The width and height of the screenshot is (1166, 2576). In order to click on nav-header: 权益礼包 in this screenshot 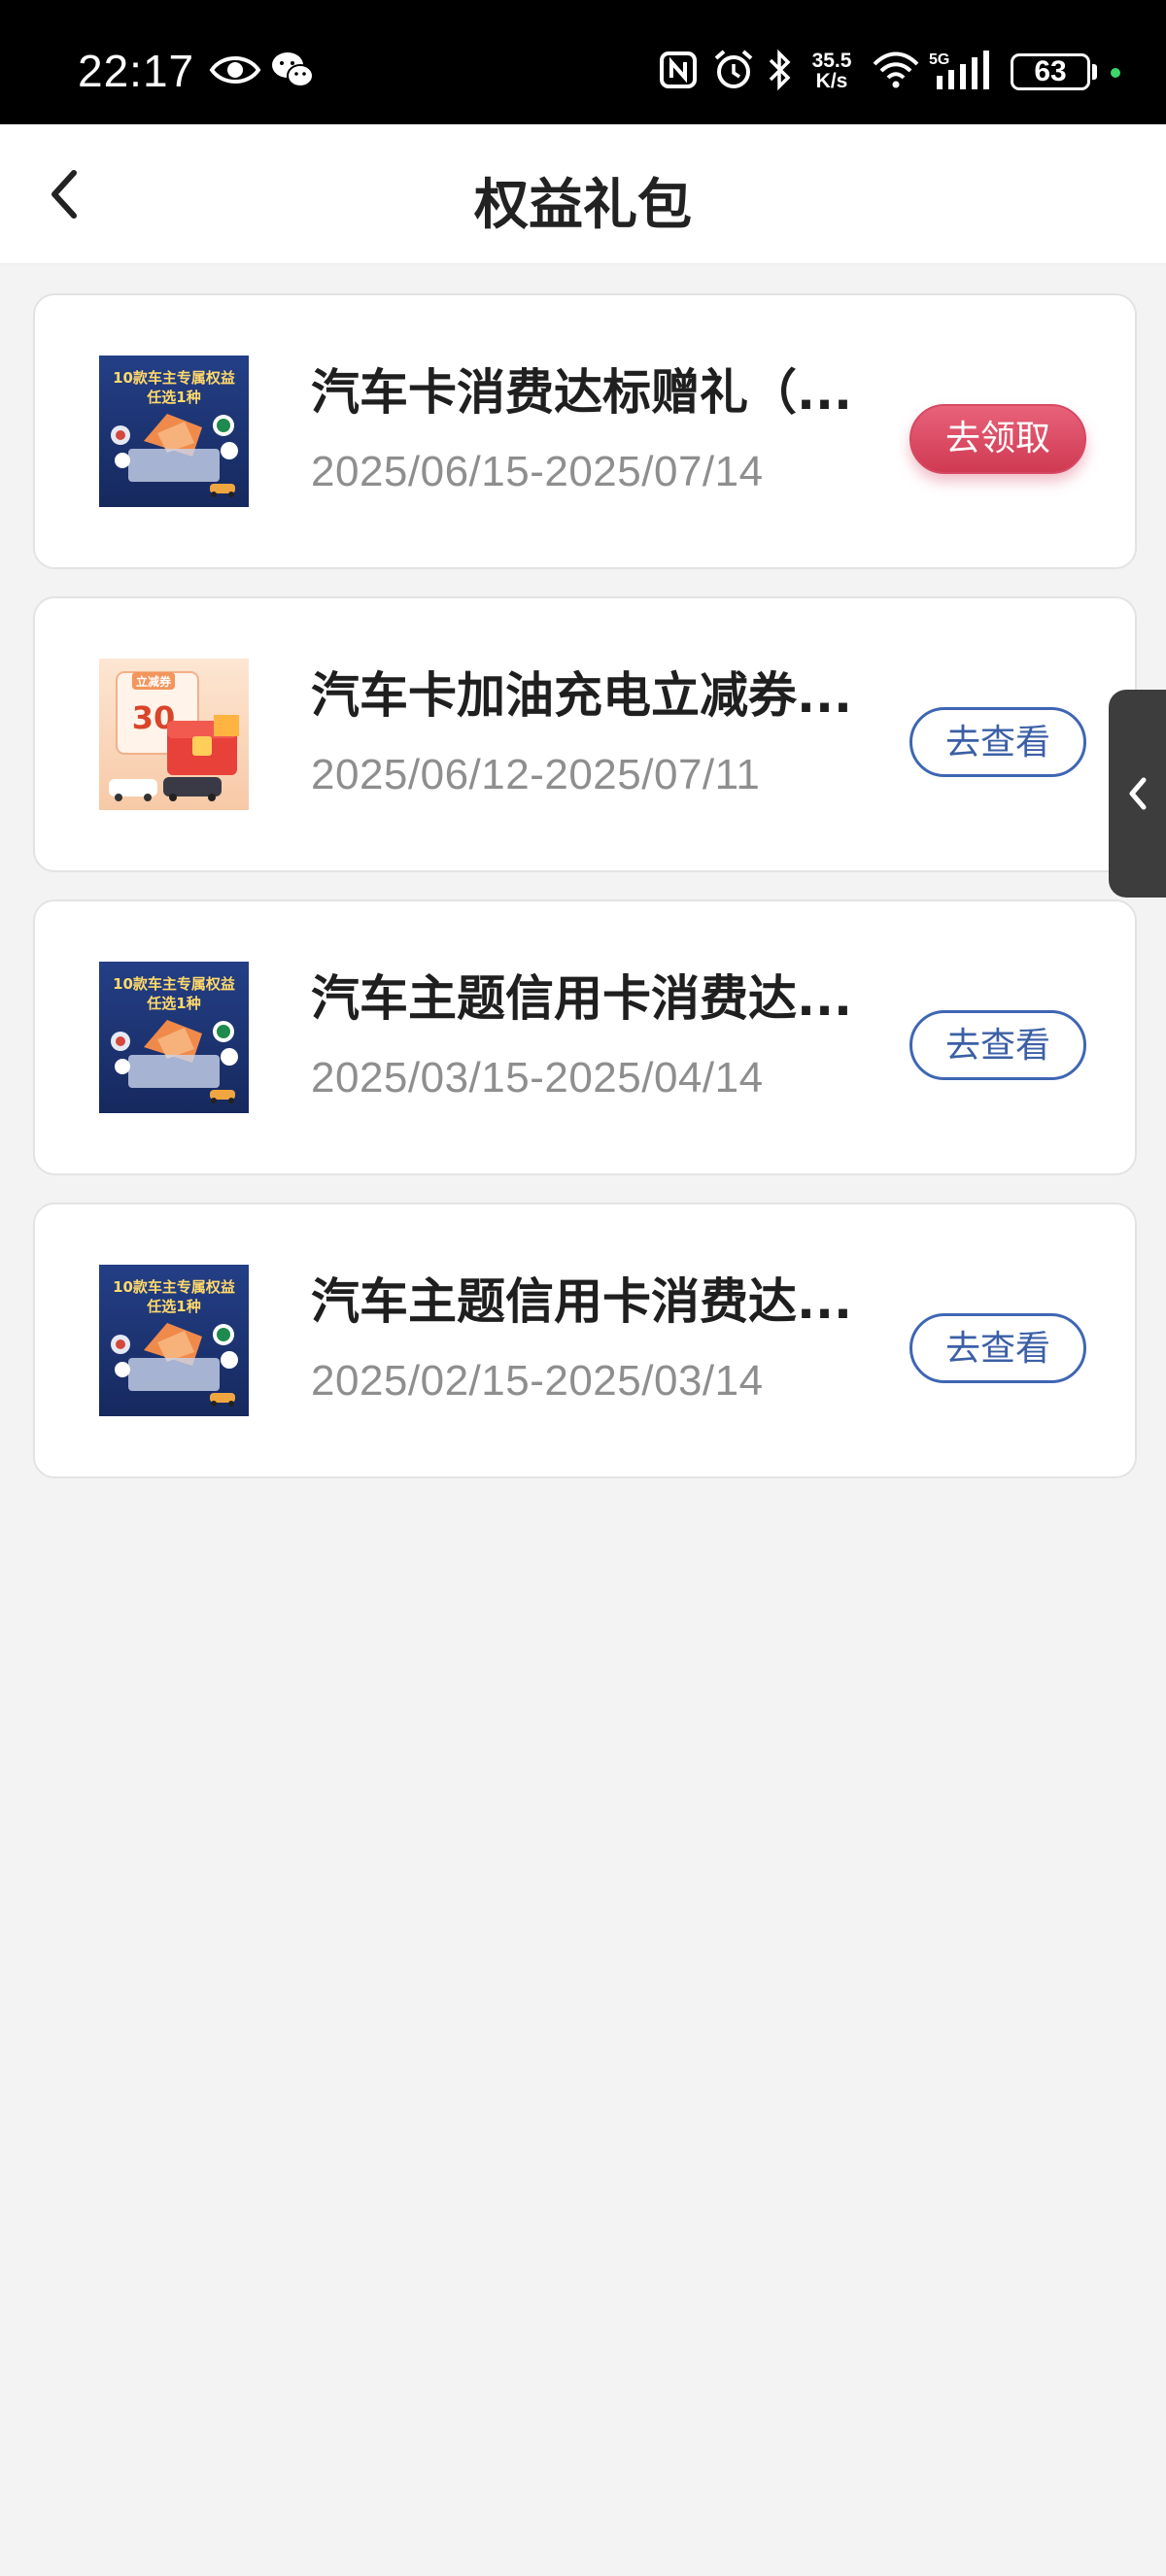, I will do `click(583, 194)`.